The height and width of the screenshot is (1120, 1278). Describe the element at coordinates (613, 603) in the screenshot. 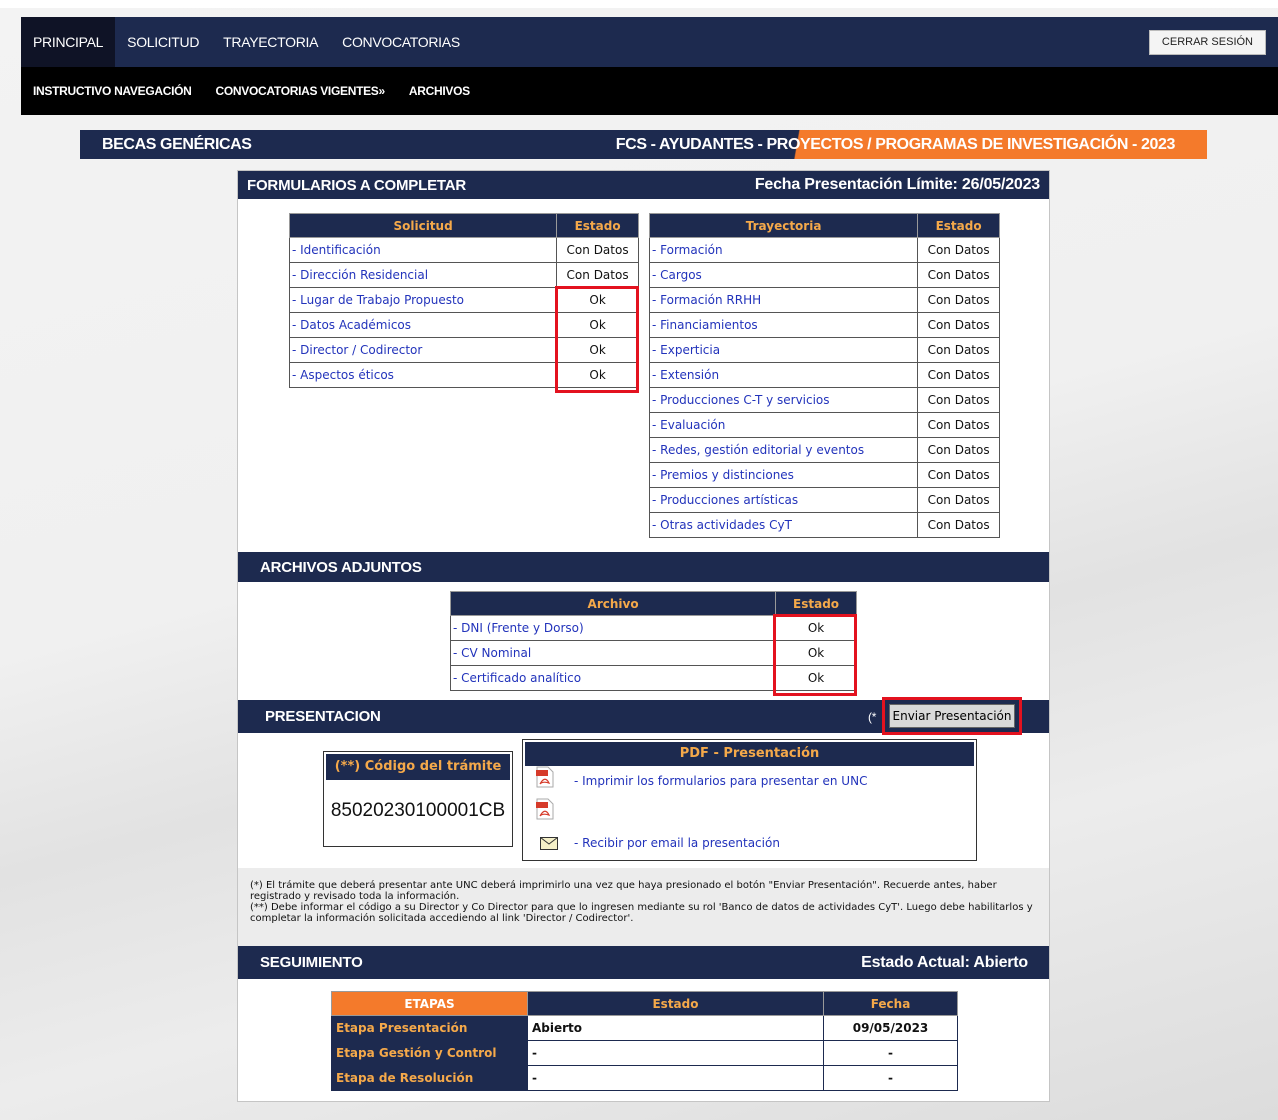

I see `col-archivo: Archivo` at that location.